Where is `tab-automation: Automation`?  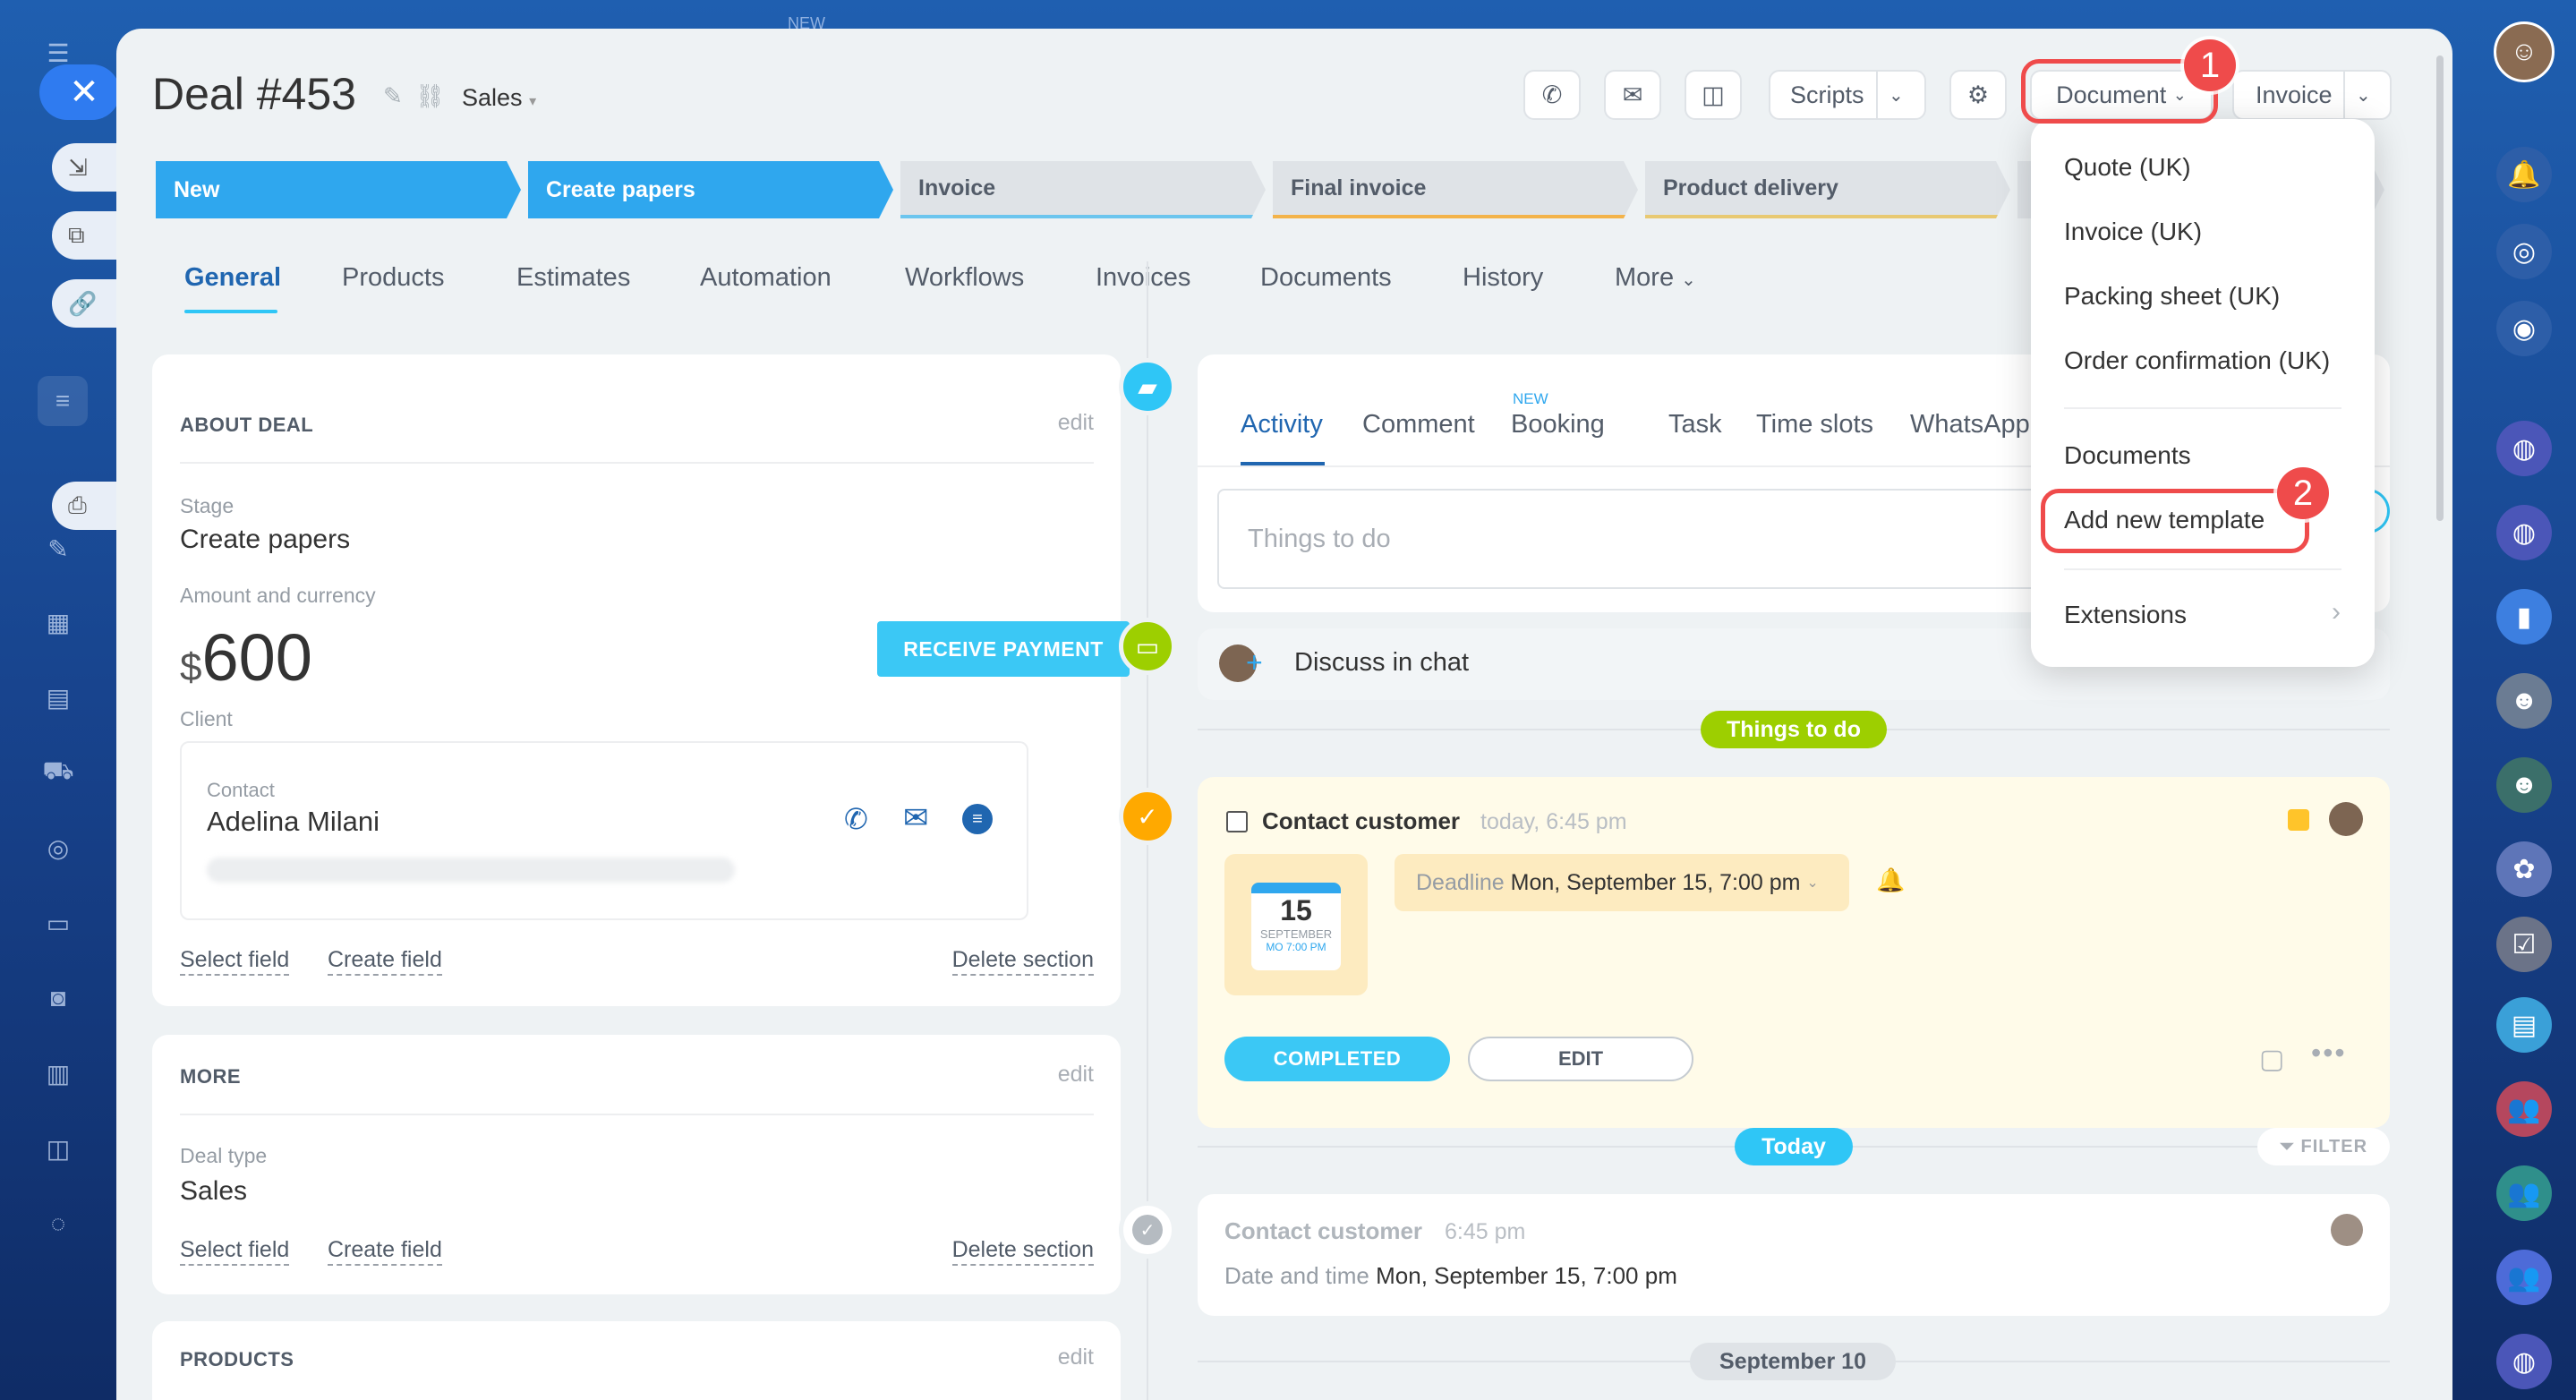 tab-automation: Automation is located at coordinates (766, 278).